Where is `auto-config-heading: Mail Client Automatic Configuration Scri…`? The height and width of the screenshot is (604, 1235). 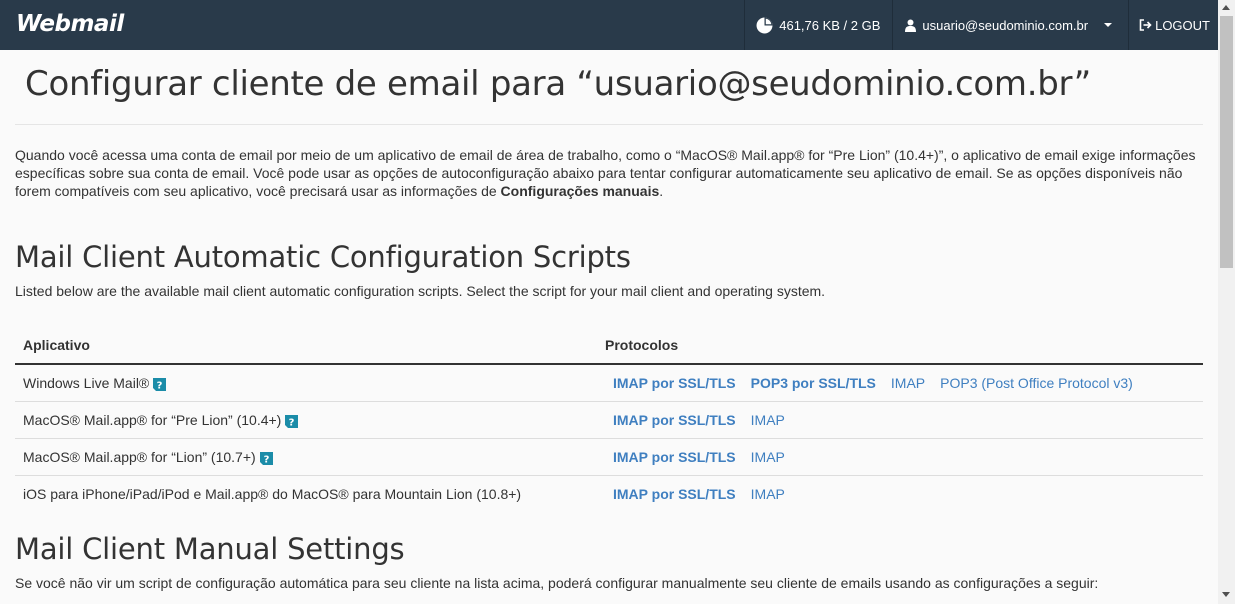
auto-config-heading: Mail Client Automatic Configuration Scri… is located at coordinates (323, 257).